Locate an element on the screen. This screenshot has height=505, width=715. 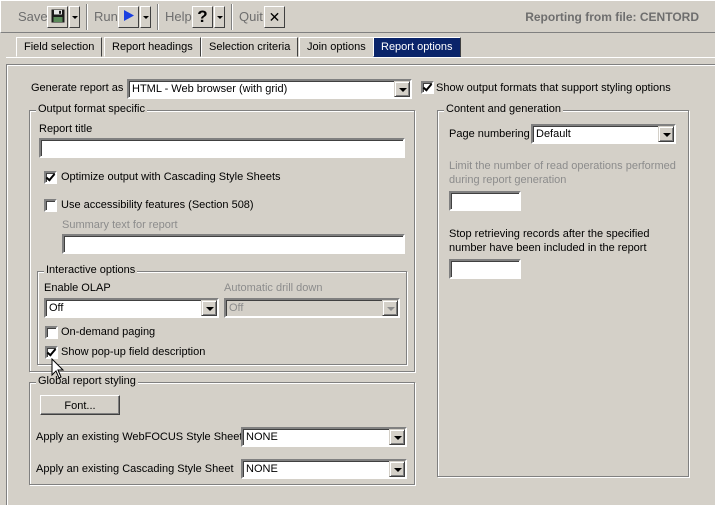
save-label: Save is located at coordinates (33, 16).